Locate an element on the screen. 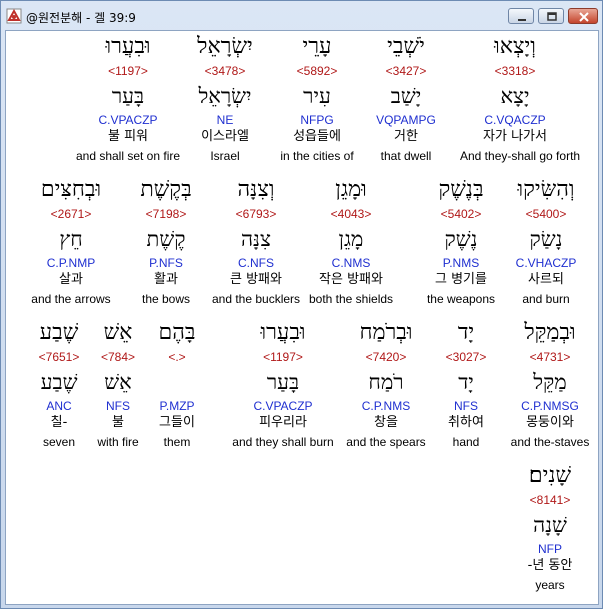 This screenshot has width=603, height=609. lemma-word: שָׁנָה is located at coordinates (550, 525).